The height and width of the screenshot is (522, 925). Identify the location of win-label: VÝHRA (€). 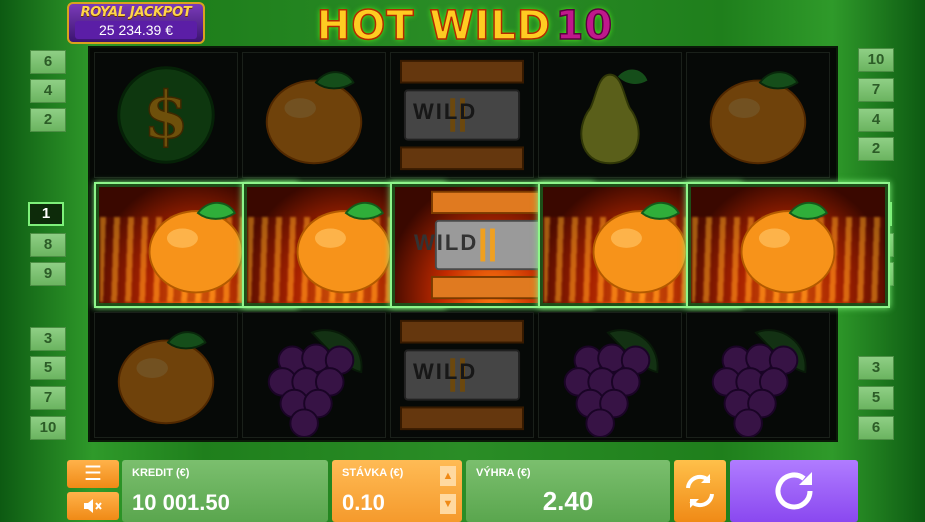
(503, 473).